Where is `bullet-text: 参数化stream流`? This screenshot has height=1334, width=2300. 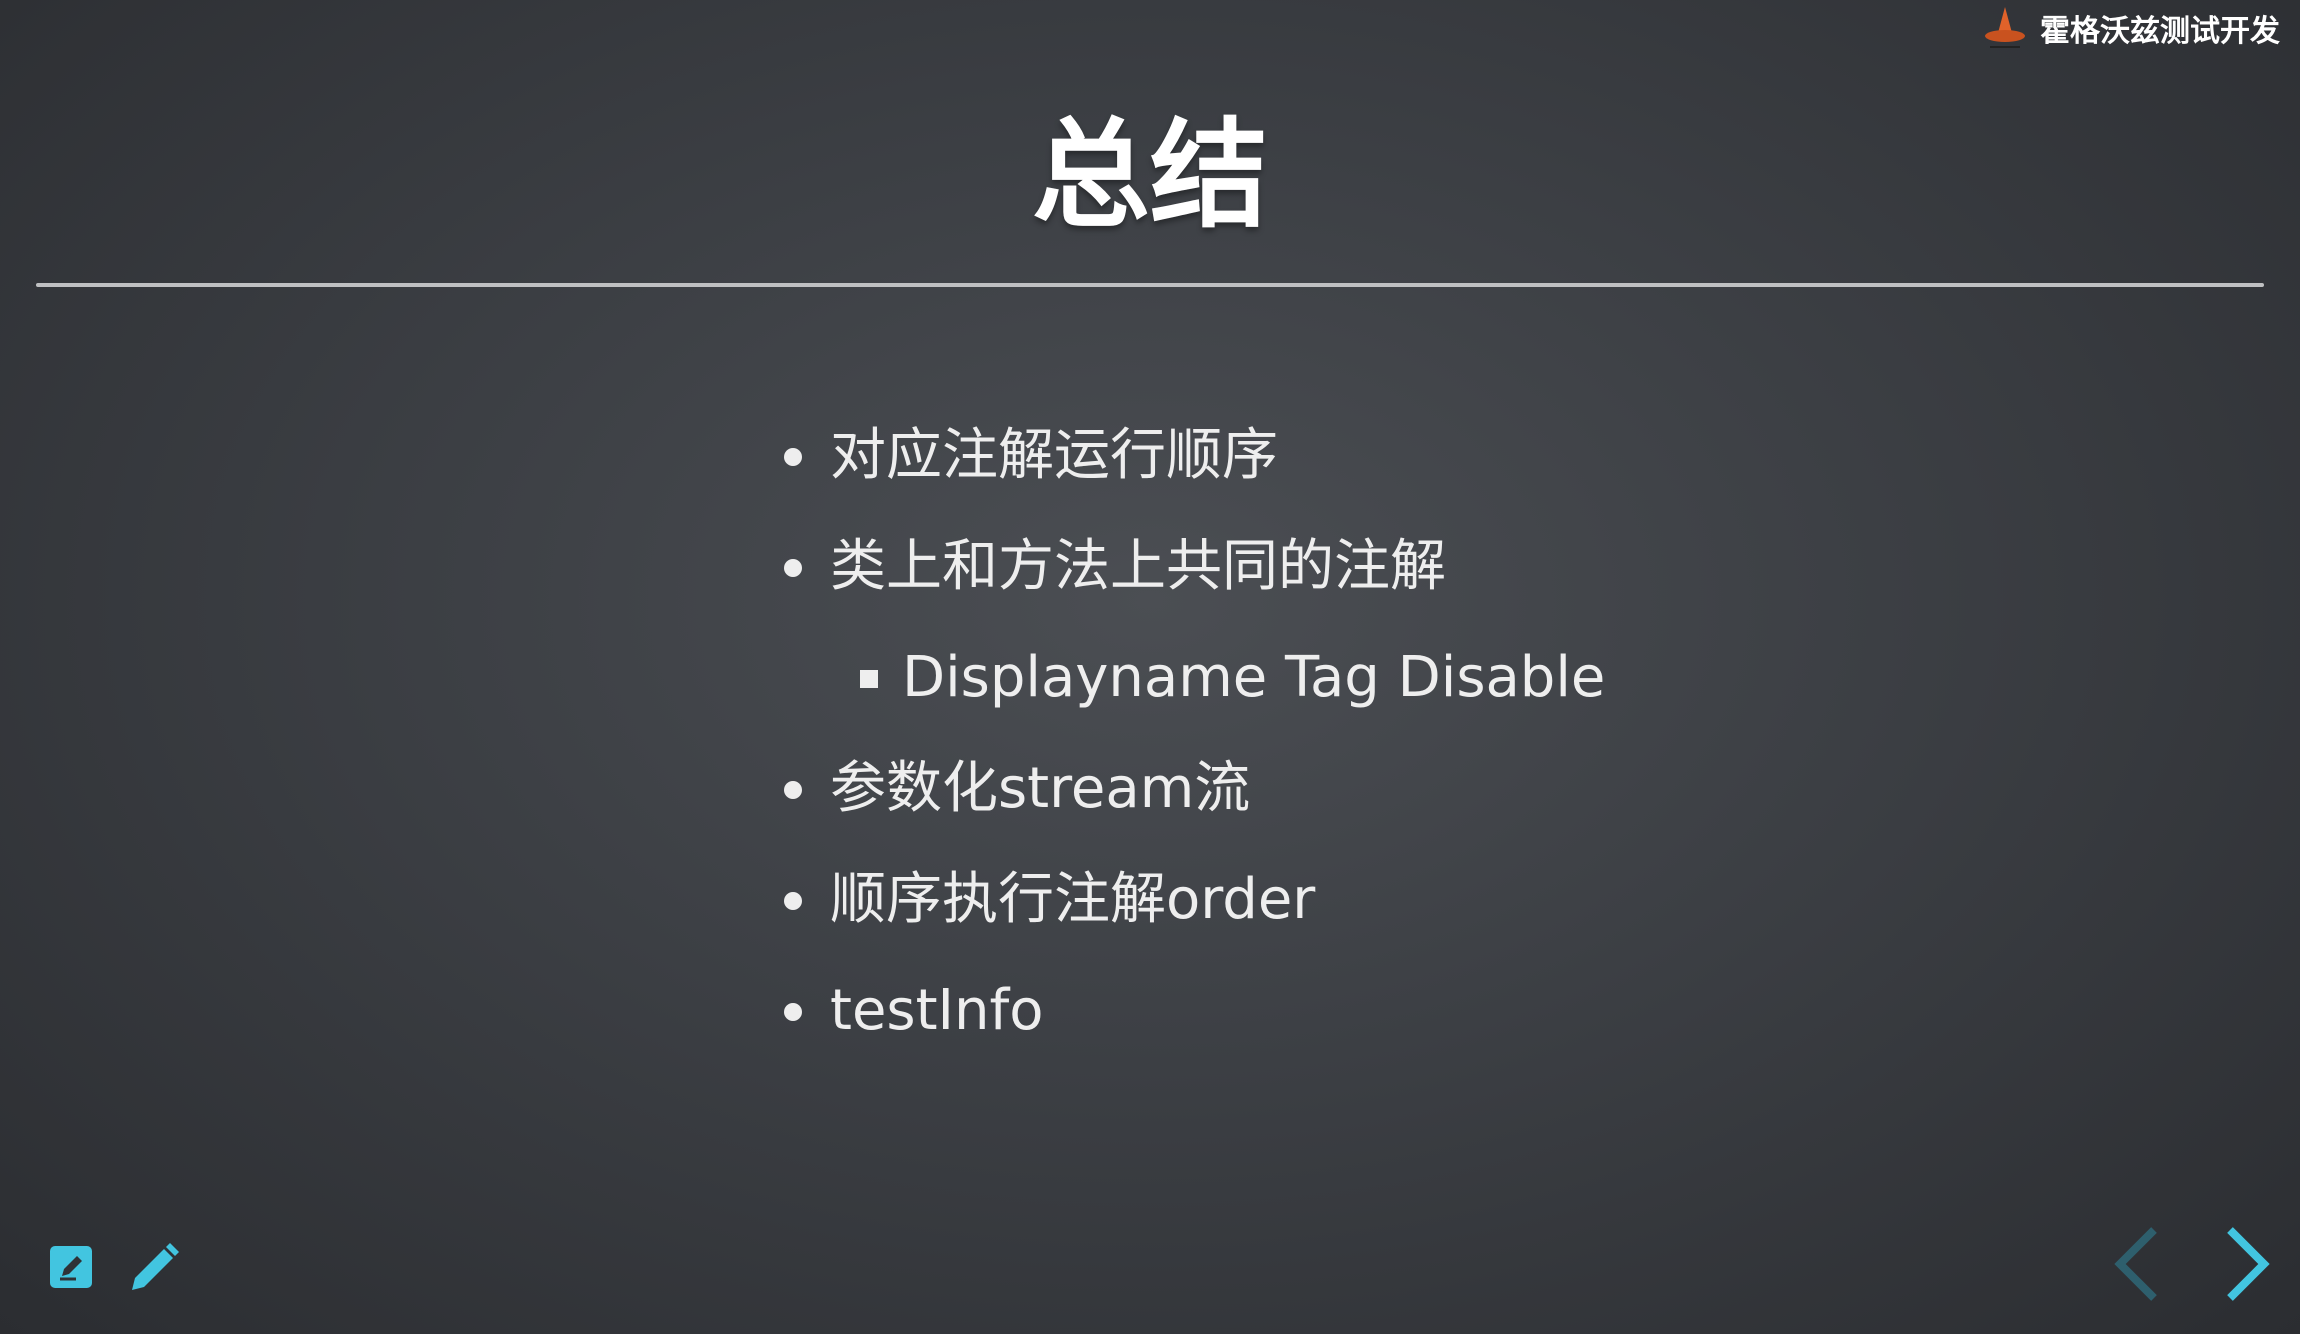 bullet-text: 参数化stream流 is located at coordinates (1040, 788).